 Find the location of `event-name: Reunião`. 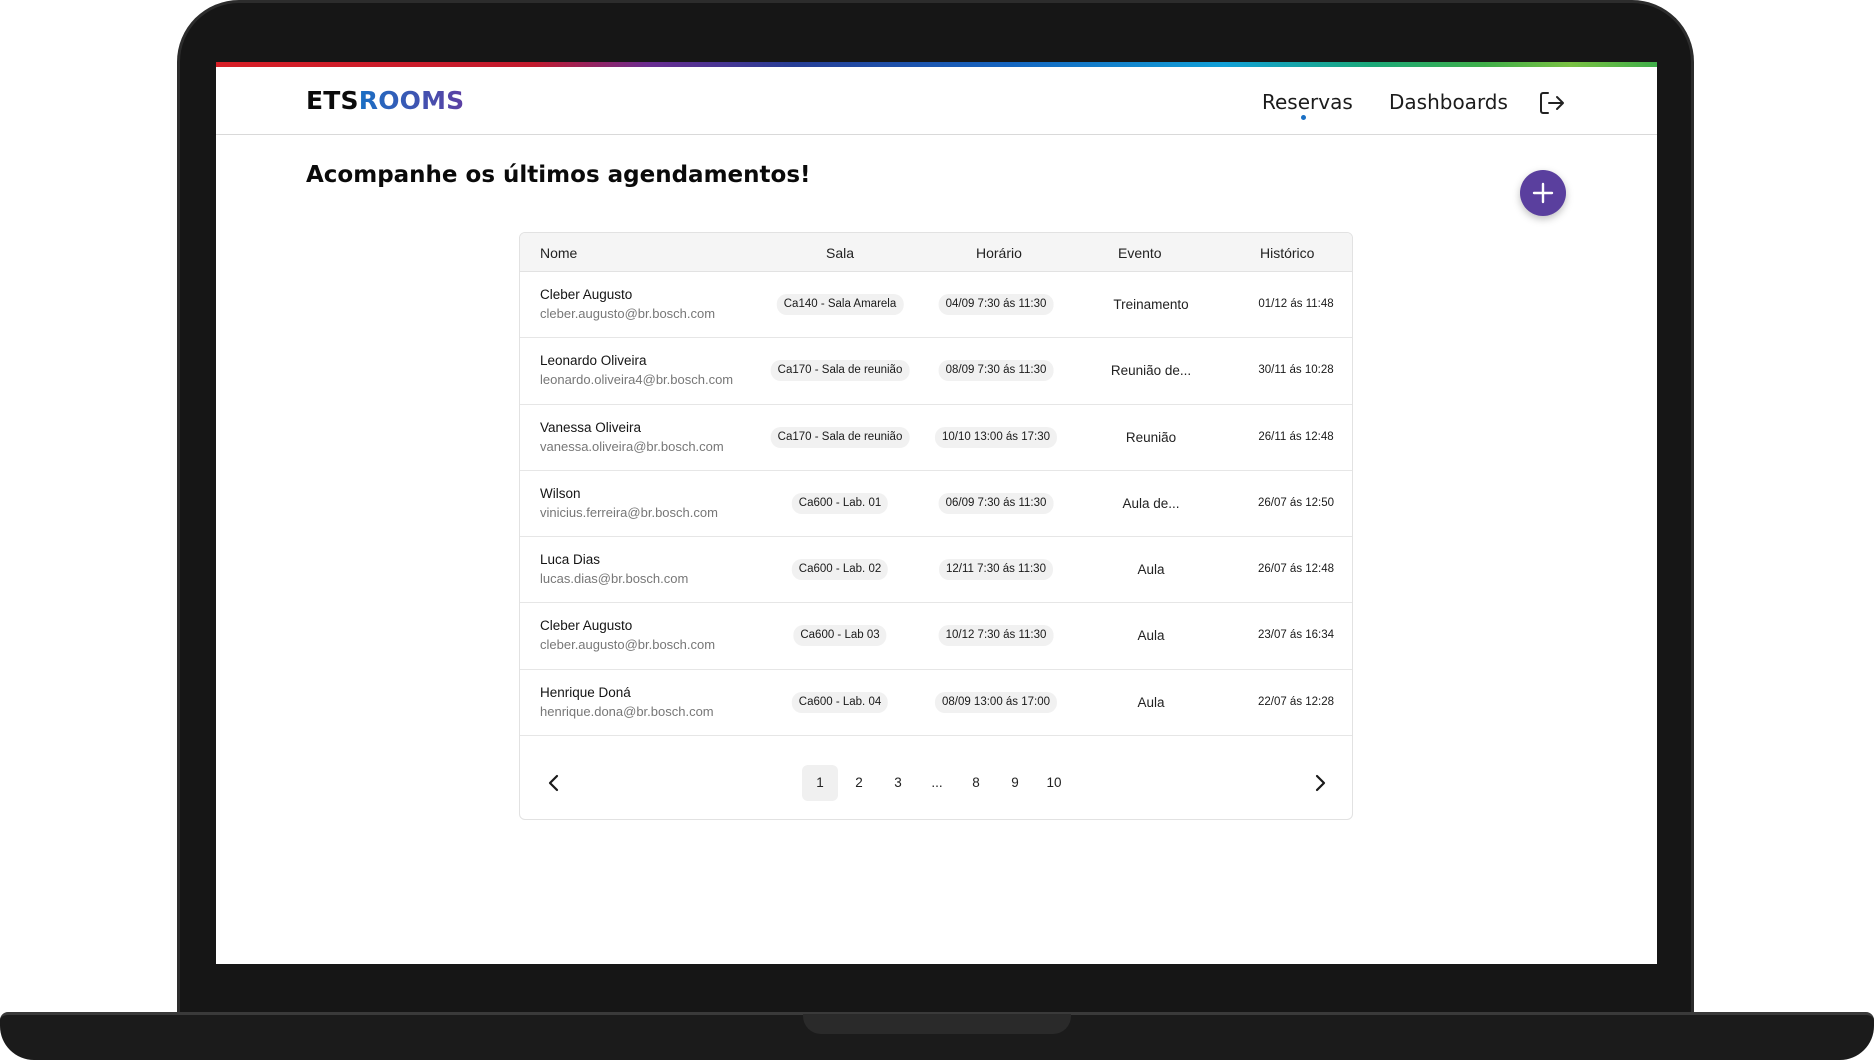

event-name: Reunião is located at coordinates (1151, 437).